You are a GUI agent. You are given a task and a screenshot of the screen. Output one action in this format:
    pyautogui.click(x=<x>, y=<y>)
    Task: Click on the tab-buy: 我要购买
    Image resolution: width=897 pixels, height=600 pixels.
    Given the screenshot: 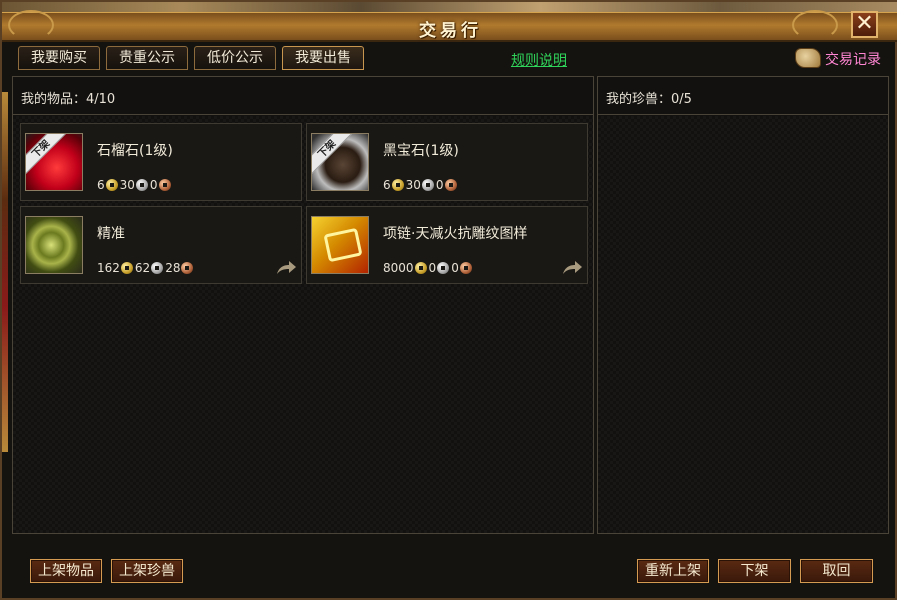 What is the action you would take?
    pyautogui.click(x=59, y=58)
    